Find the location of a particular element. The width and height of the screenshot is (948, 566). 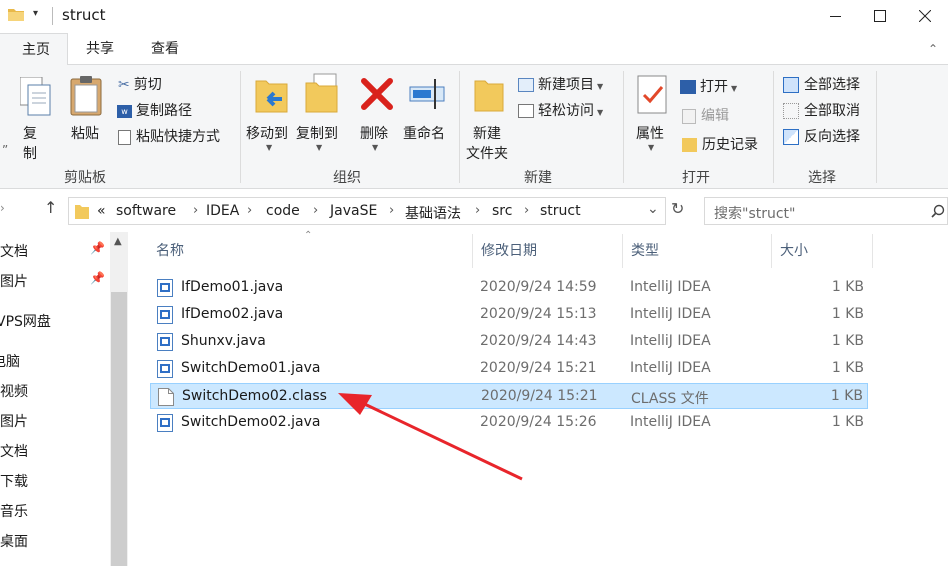

move-to-button: 移动到 ▼ is located at coordinates (269, 116).